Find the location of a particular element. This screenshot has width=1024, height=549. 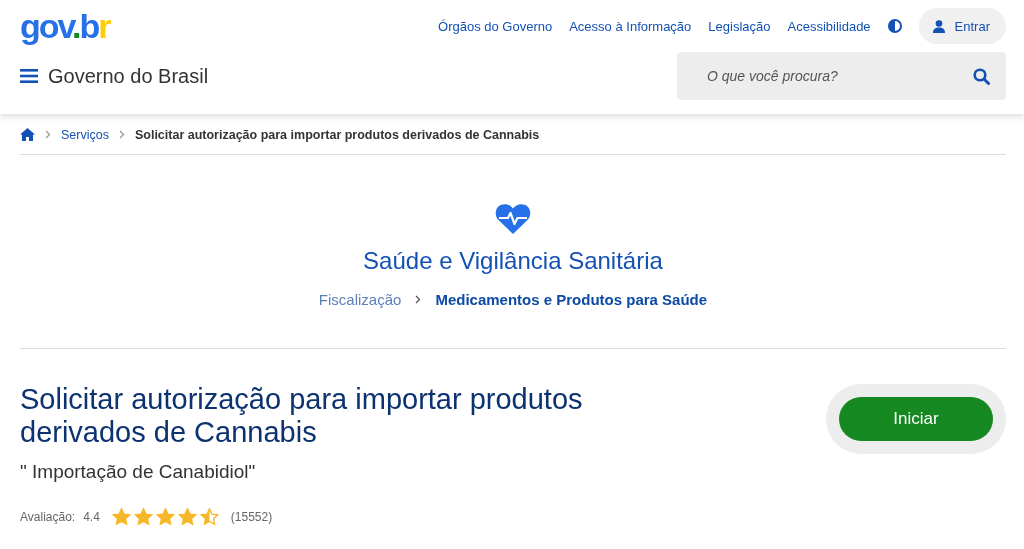

contrast-icon is located at coordinates (894, 26).